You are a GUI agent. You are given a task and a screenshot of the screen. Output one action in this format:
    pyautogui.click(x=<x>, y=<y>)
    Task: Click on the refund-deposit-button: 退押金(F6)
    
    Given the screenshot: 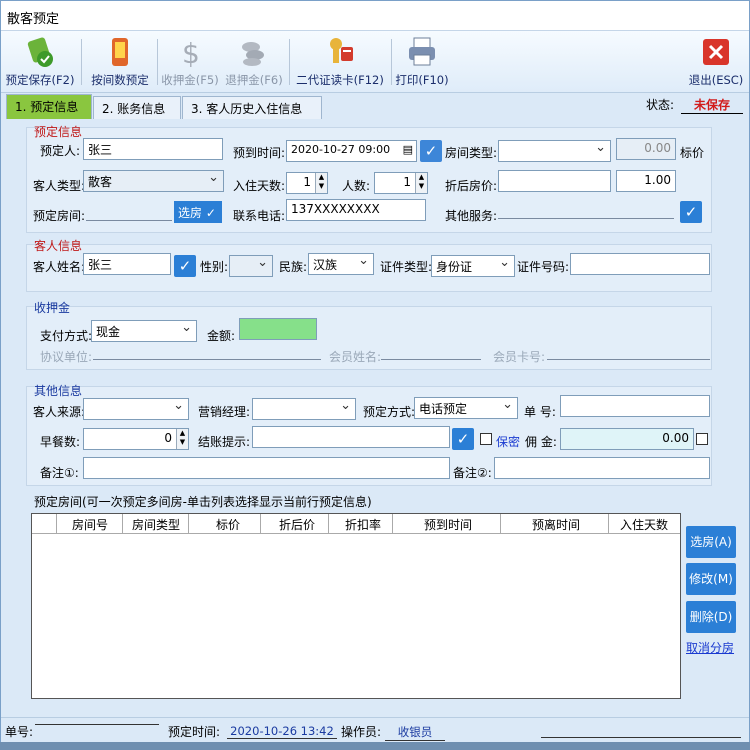 What is the action you would take?
    pyautogui.click(x=254, y=62)
    